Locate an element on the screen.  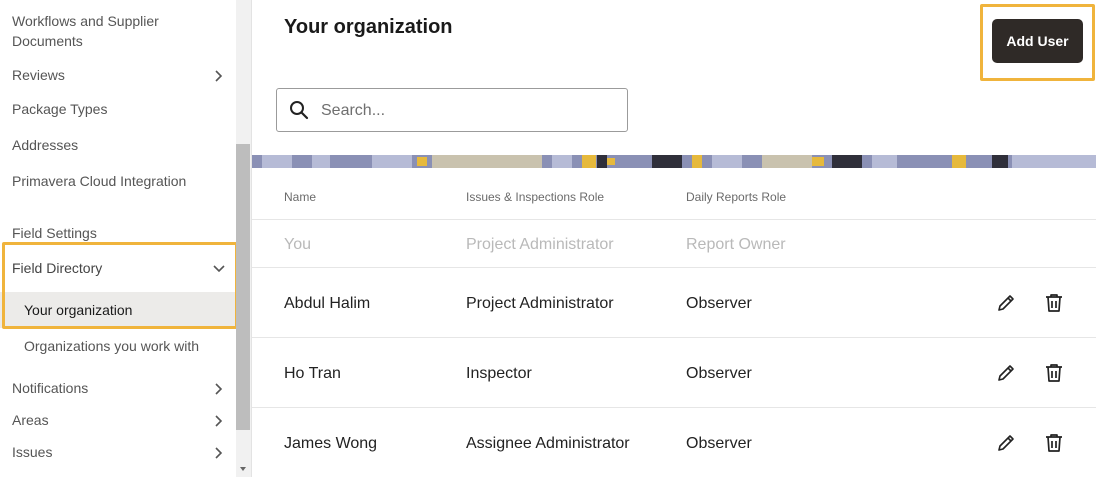
sidebar-item-label: Issues is located at coordinates (32, 452).